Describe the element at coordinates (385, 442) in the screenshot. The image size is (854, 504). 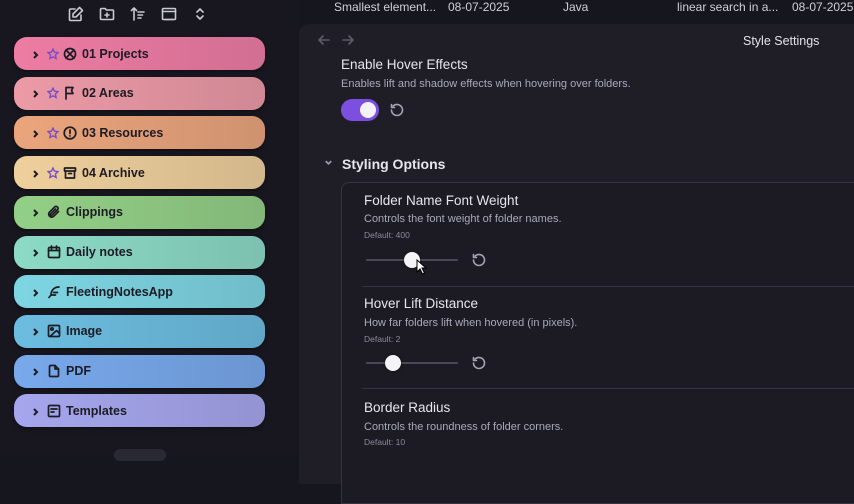
I see `border-radius-default: Default: 10` at that location.